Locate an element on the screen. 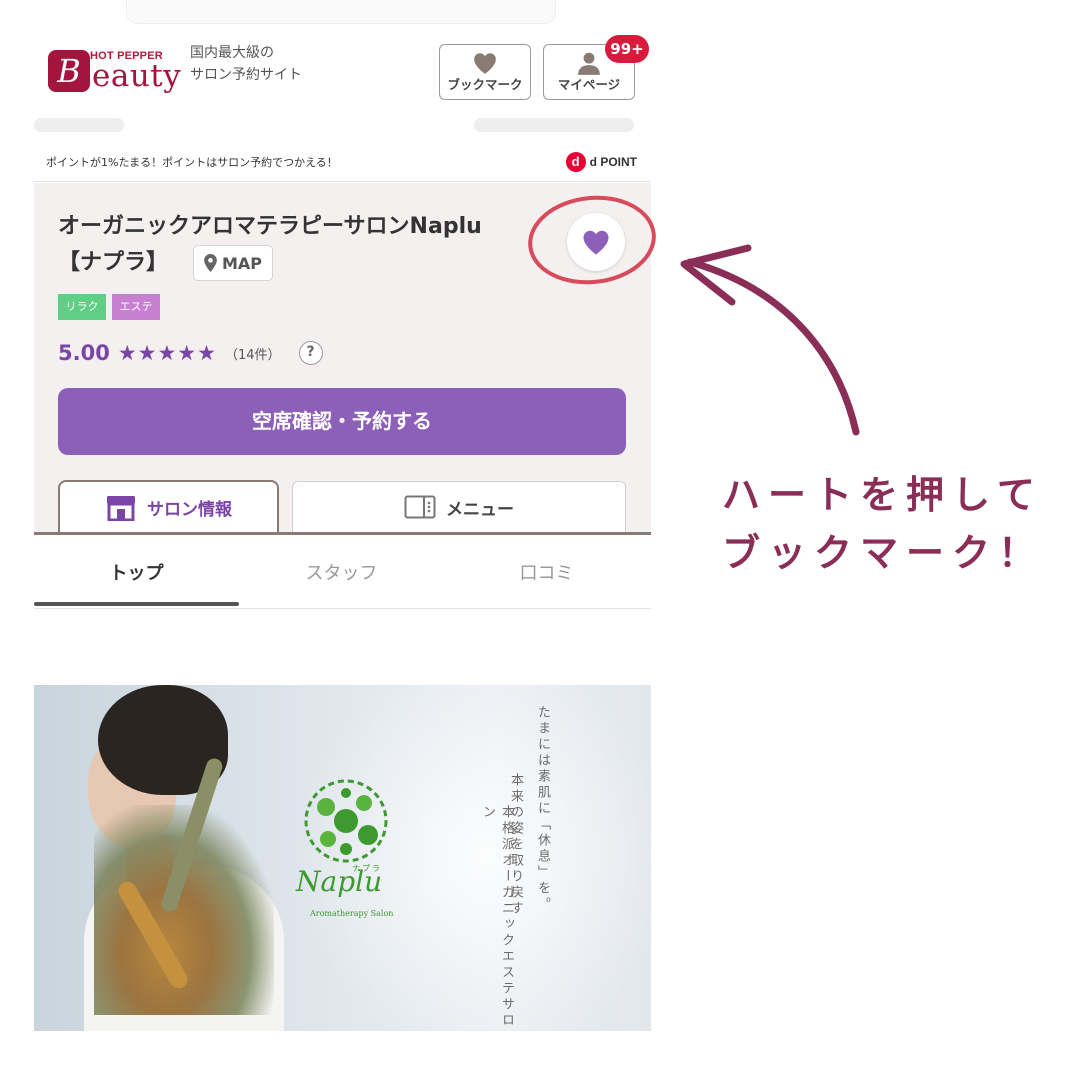  tab-menu: メニュー is located at coordinates (459, 506).